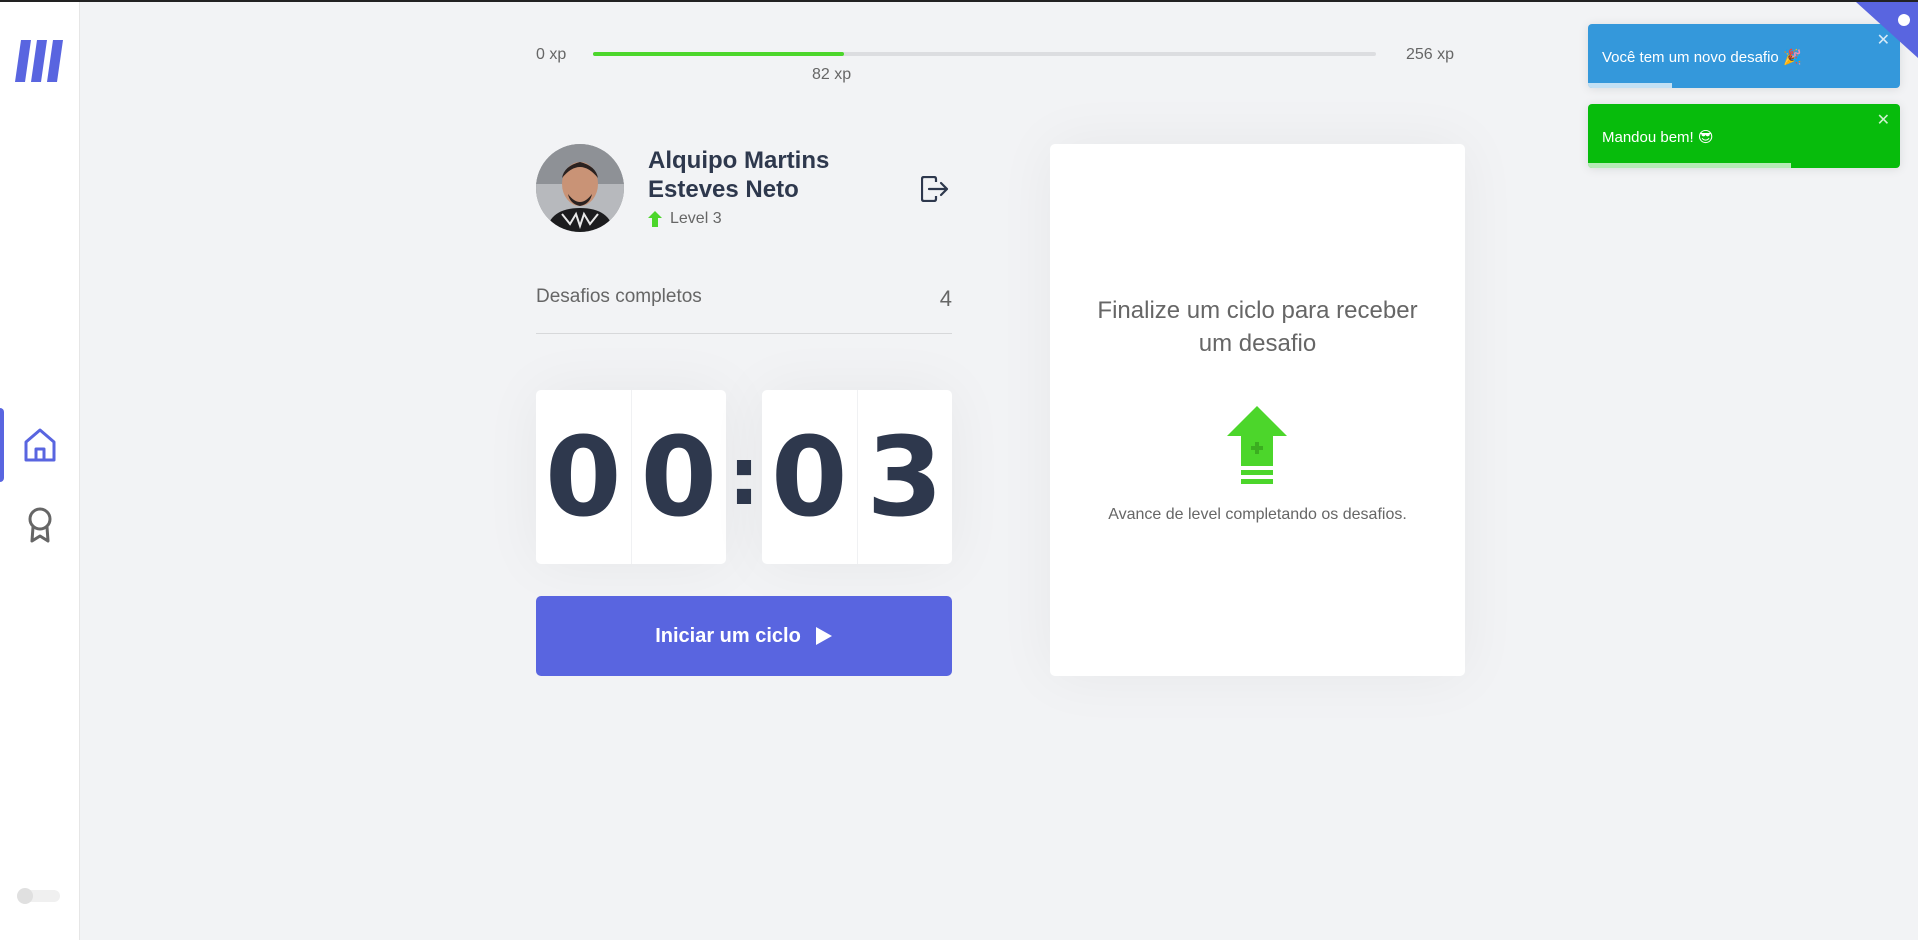 This screenshot has height=940, width=1918. I want to click on toast-new-challenge: Você tem um novo desafio 🎉 ✕, so click(1744, 56).